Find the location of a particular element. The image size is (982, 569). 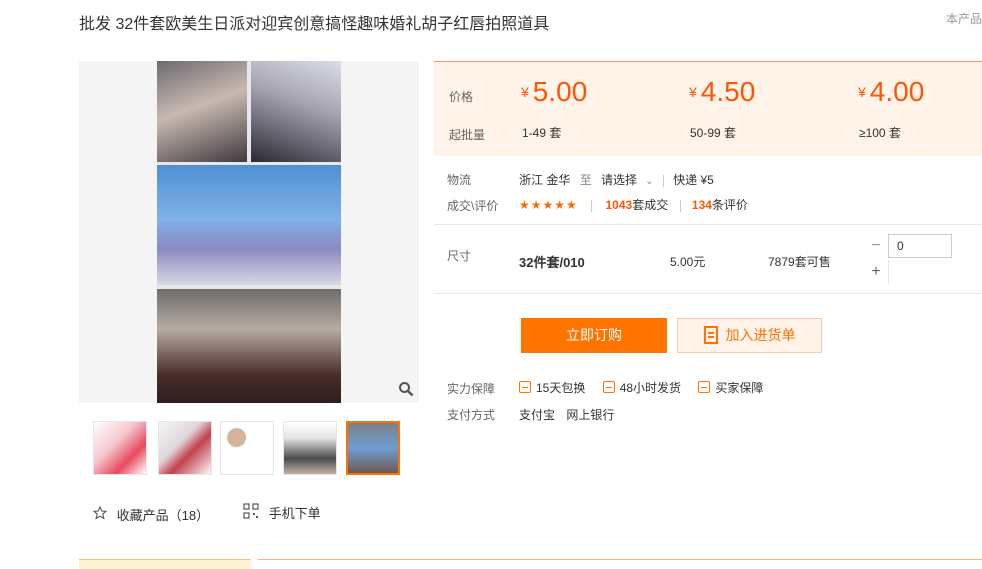

photo-panel-lips is located at coordinates (296, 111).